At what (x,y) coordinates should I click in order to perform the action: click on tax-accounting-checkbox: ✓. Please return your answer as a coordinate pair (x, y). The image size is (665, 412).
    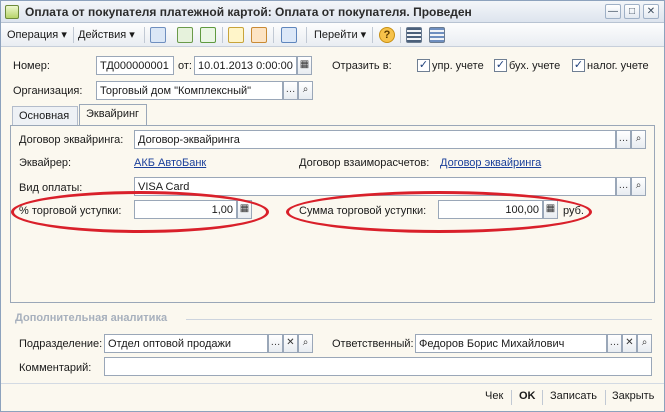
    Looking at the image, I should click on (578, 65).